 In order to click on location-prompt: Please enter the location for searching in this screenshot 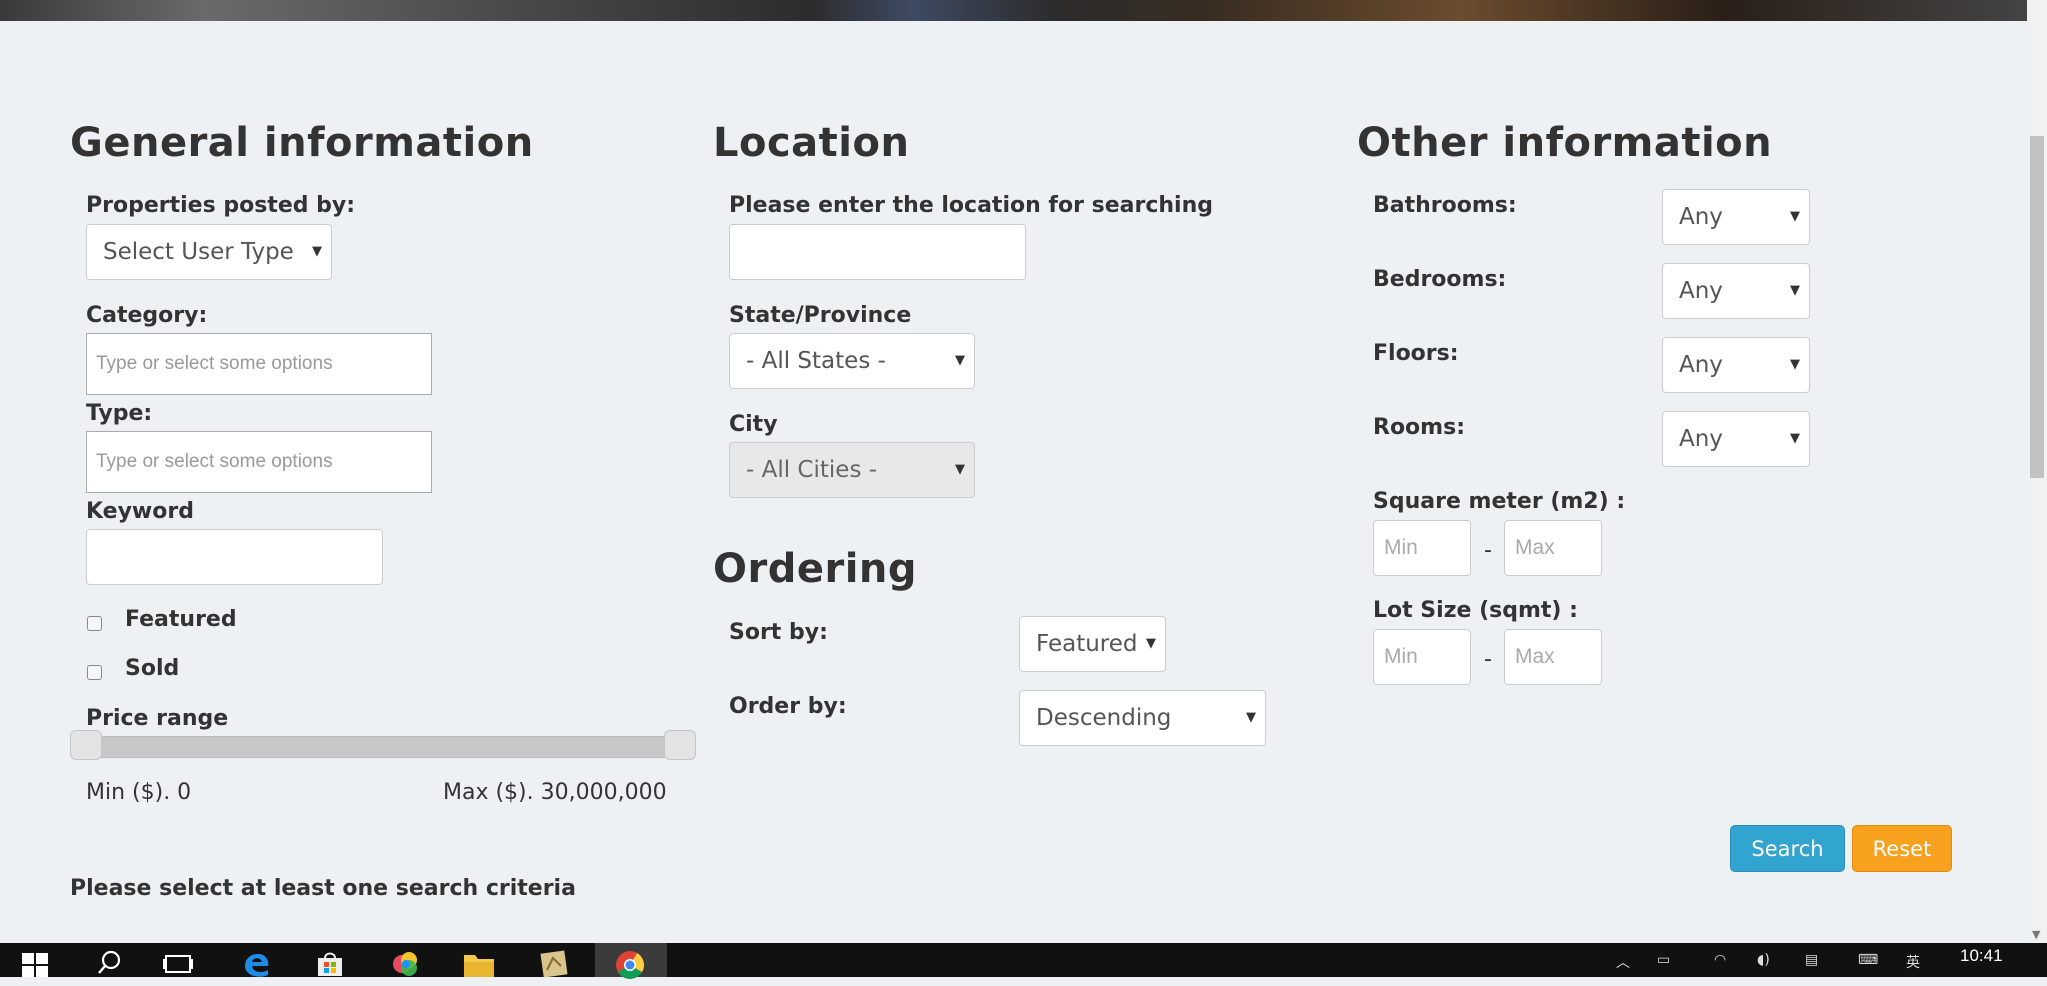, I will do `click(971, 205)`.